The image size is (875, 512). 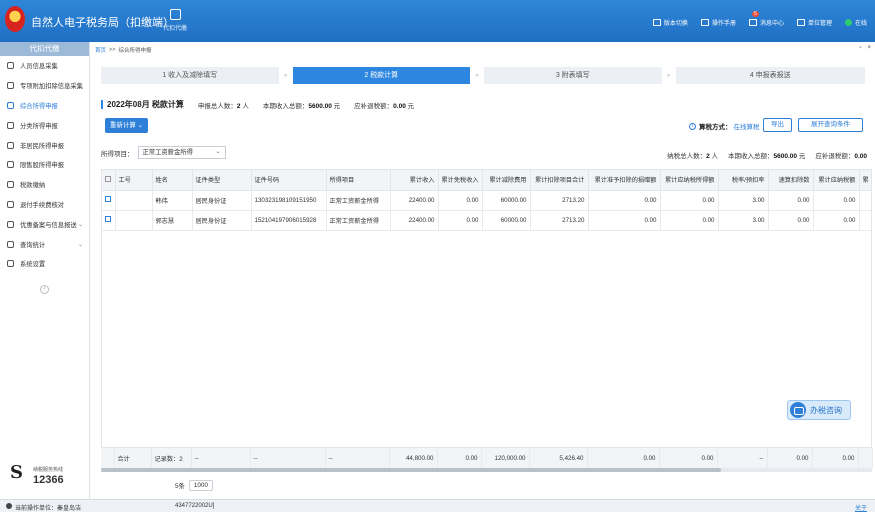 I want to click on table-cell, so click(x=865, y=220).